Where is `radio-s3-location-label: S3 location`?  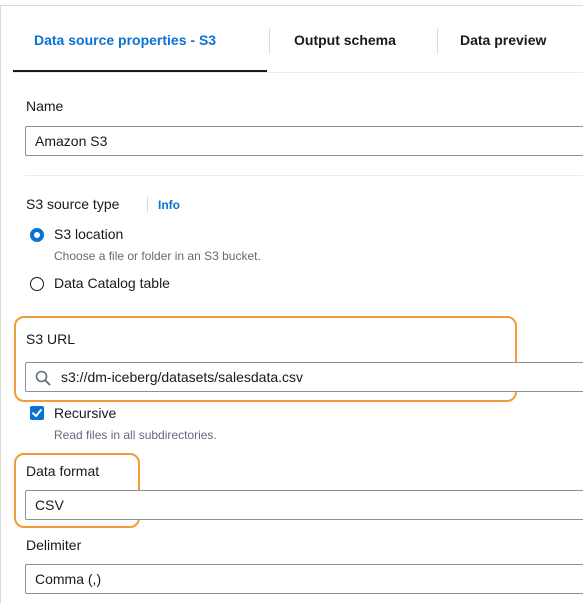 radio-s3-location-label: S3 location is located at coordinates (88, 234).